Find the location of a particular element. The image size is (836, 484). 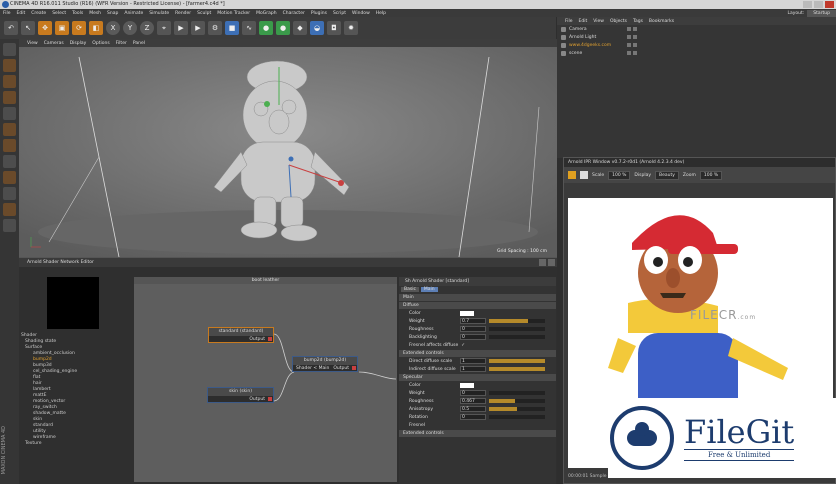

spec-weight-slider is located at coordinates (517, 393).